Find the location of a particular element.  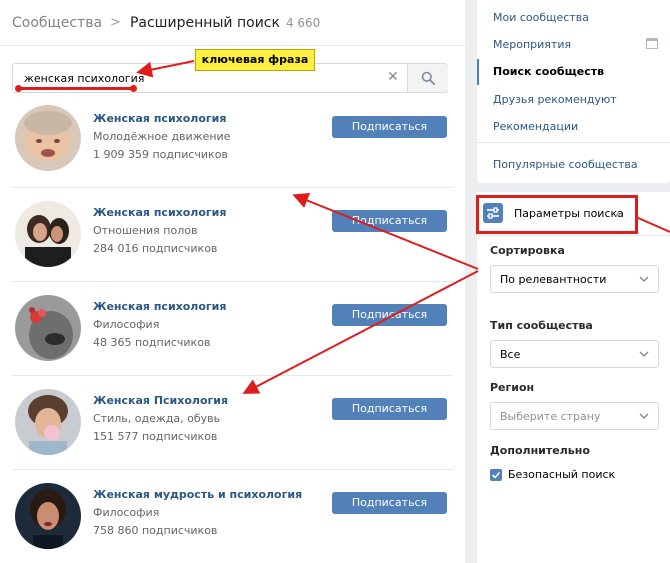

community-type-value: Все is located at coordinates (510, 354).